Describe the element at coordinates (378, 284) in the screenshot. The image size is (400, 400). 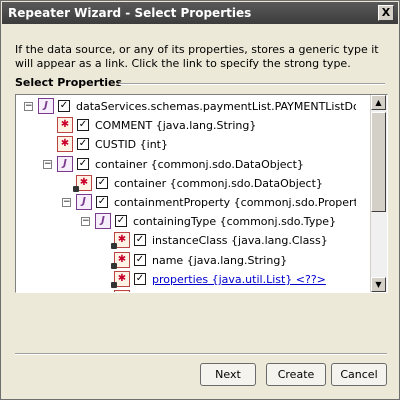
I see `scroll-down-icon: ▼` at that location.